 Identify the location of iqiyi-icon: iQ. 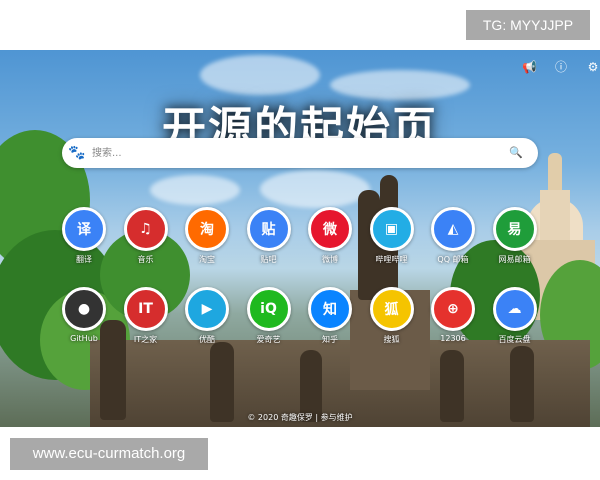
(268, 309).